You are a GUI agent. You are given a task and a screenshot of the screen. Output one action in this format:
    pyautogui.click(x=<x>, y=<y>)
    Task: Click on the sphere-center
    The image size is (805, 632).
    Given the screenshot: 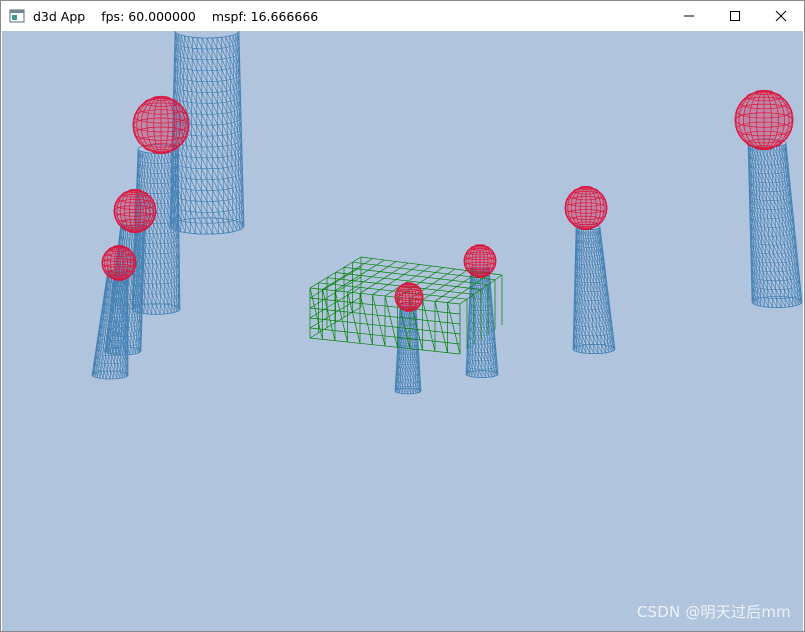 What is the action you would take?
    pyautogui.click(x=409, y=297)
    